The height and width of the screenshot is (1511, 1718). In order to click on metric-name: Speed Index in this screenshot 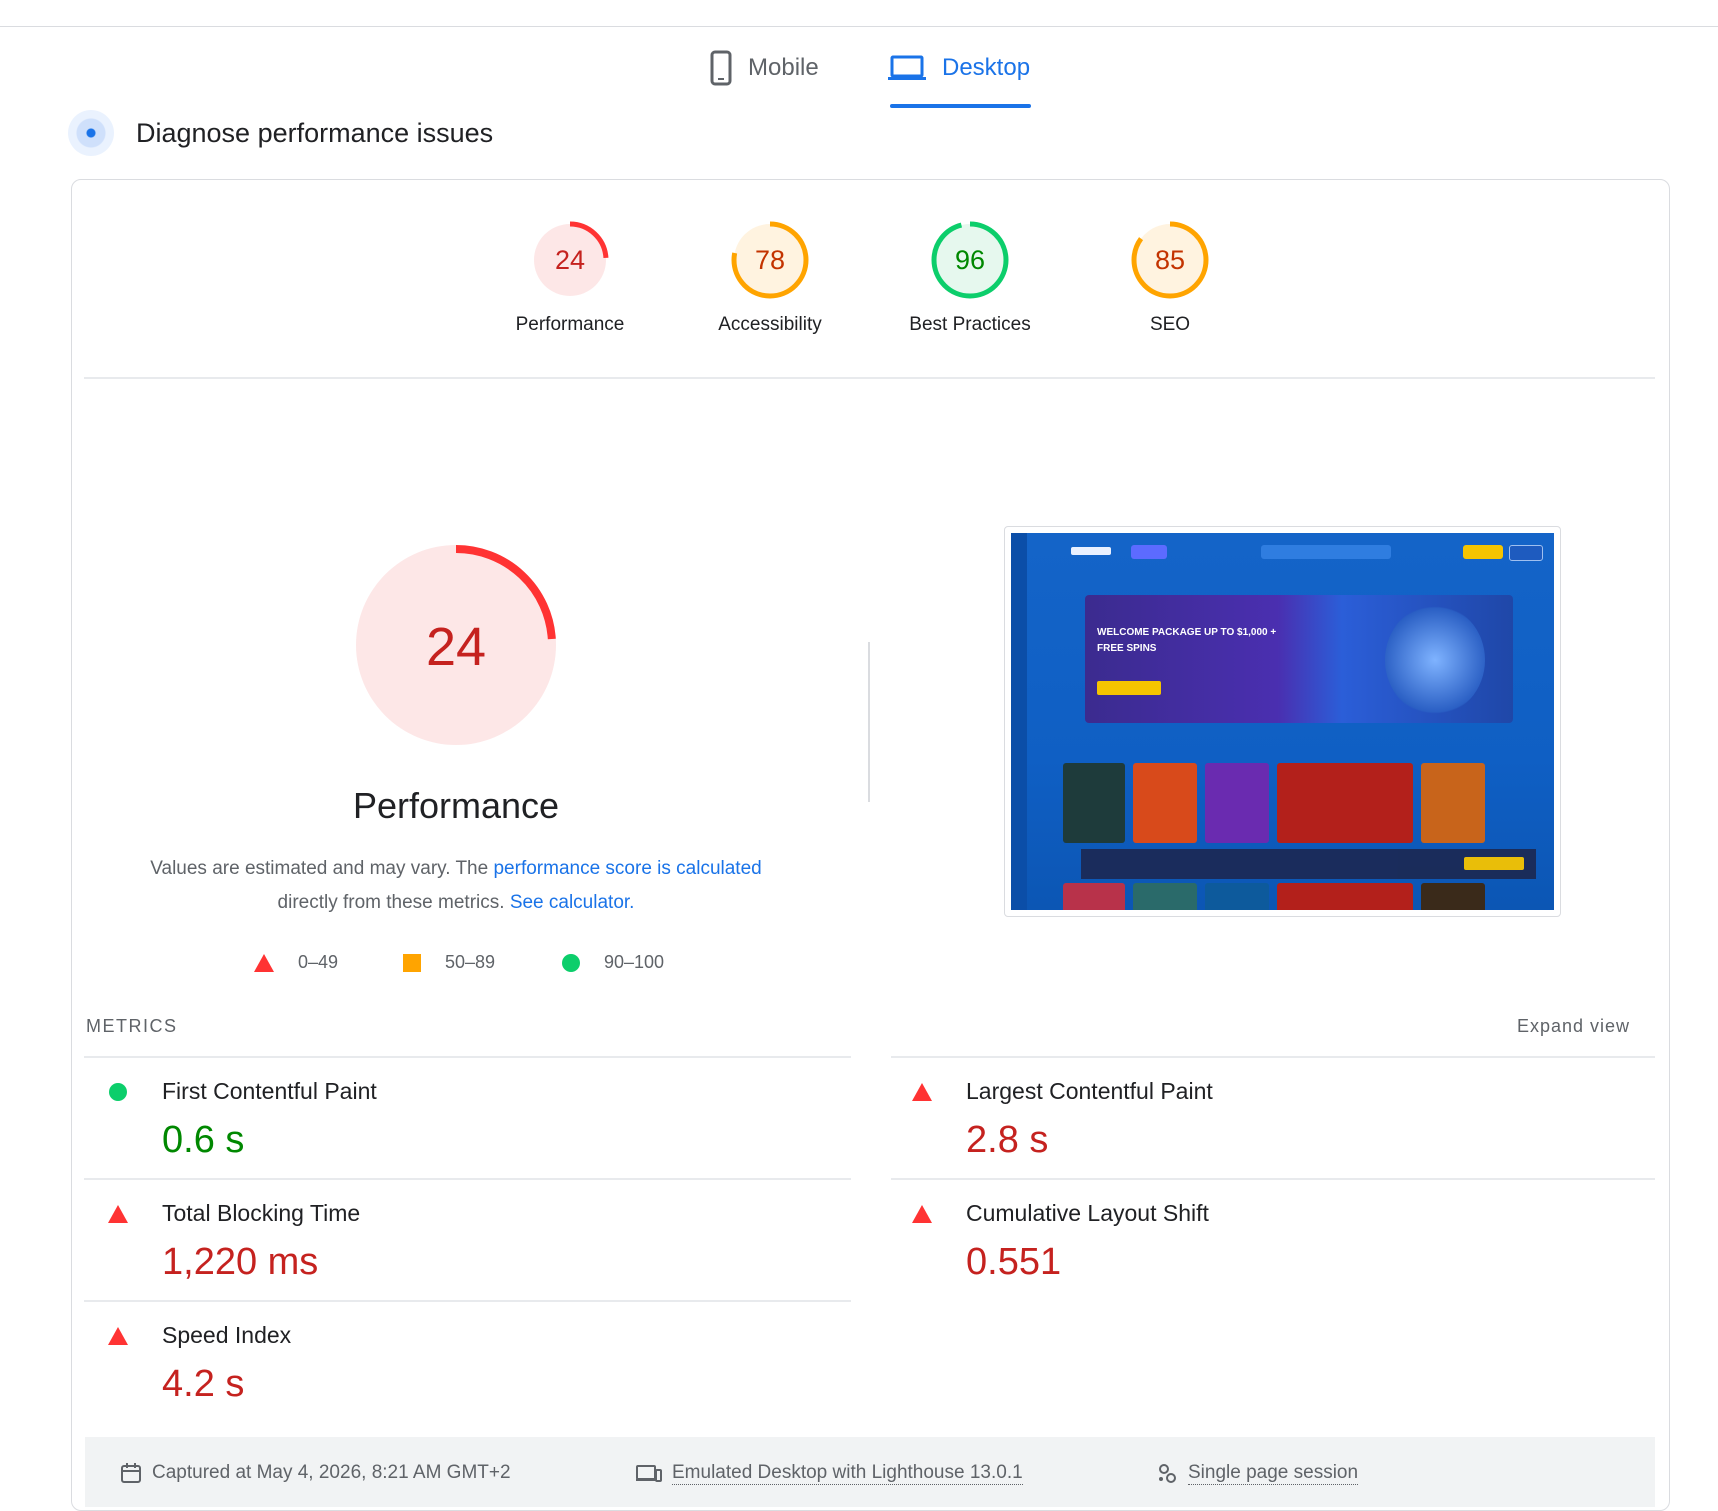, I will do `click(227, 1335)`.